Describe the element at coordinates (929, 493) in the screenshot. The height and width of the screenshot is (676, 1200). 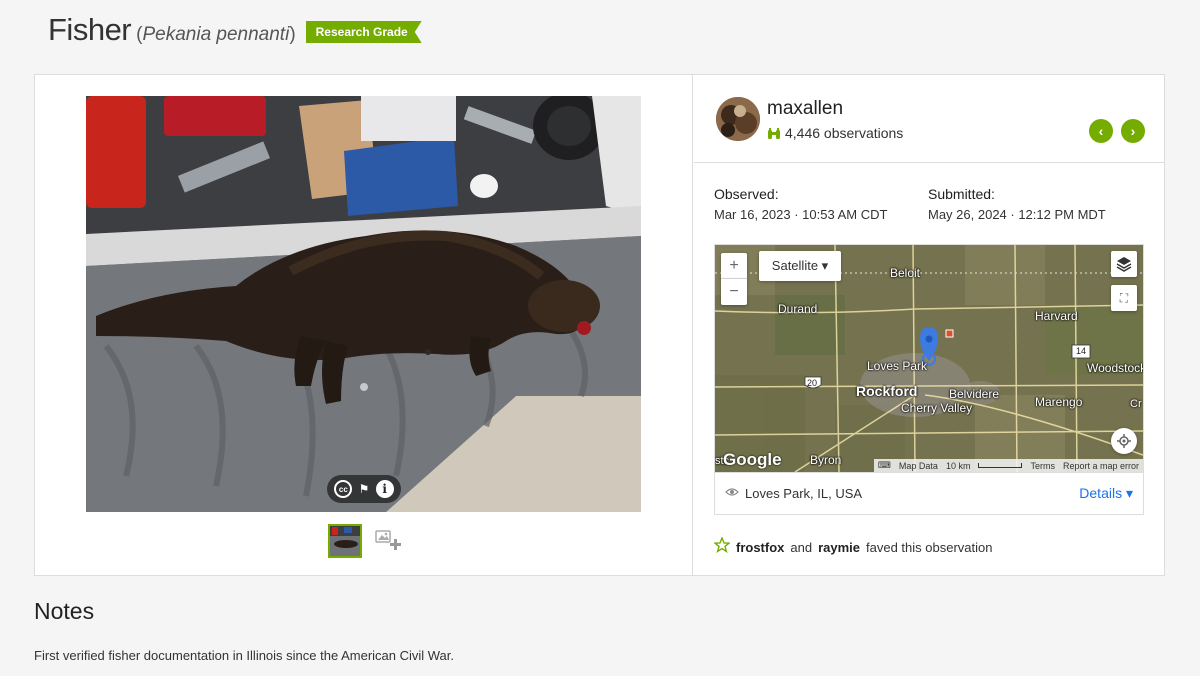
I see `location-row: Loves Park, IL, USA Details ▾` at that location.